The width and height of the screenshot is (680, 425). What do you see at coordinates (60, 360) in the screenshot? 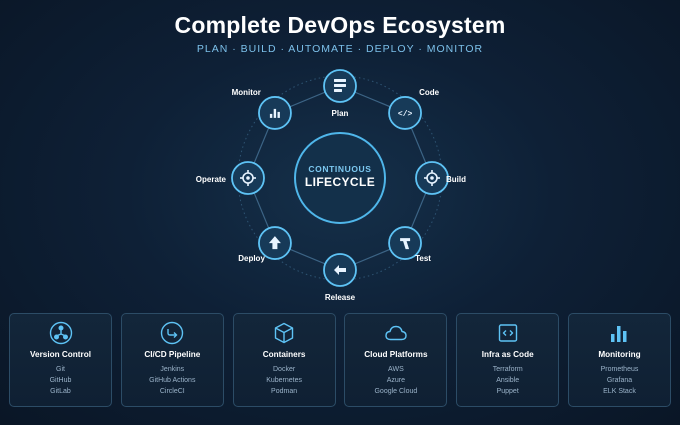
I see `card-version-control: Version Control Git GitHub GitLab` at bounding box center [60, 360].